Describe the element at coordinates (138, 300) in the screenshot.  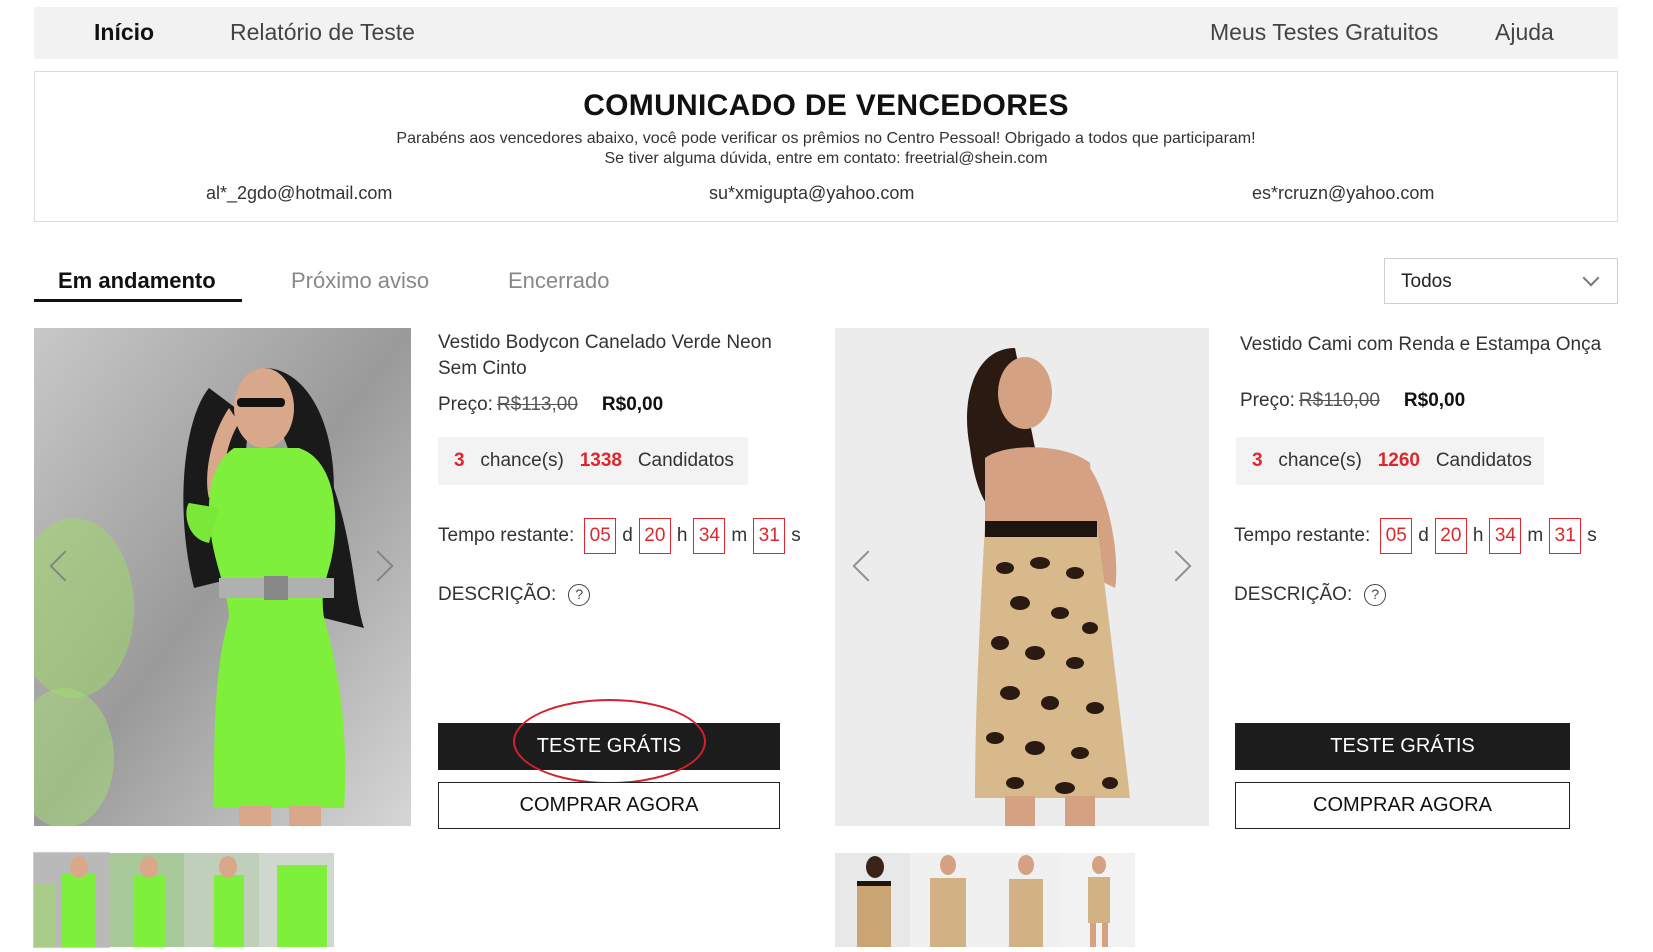
I see `active-tab-indicator` at that location.